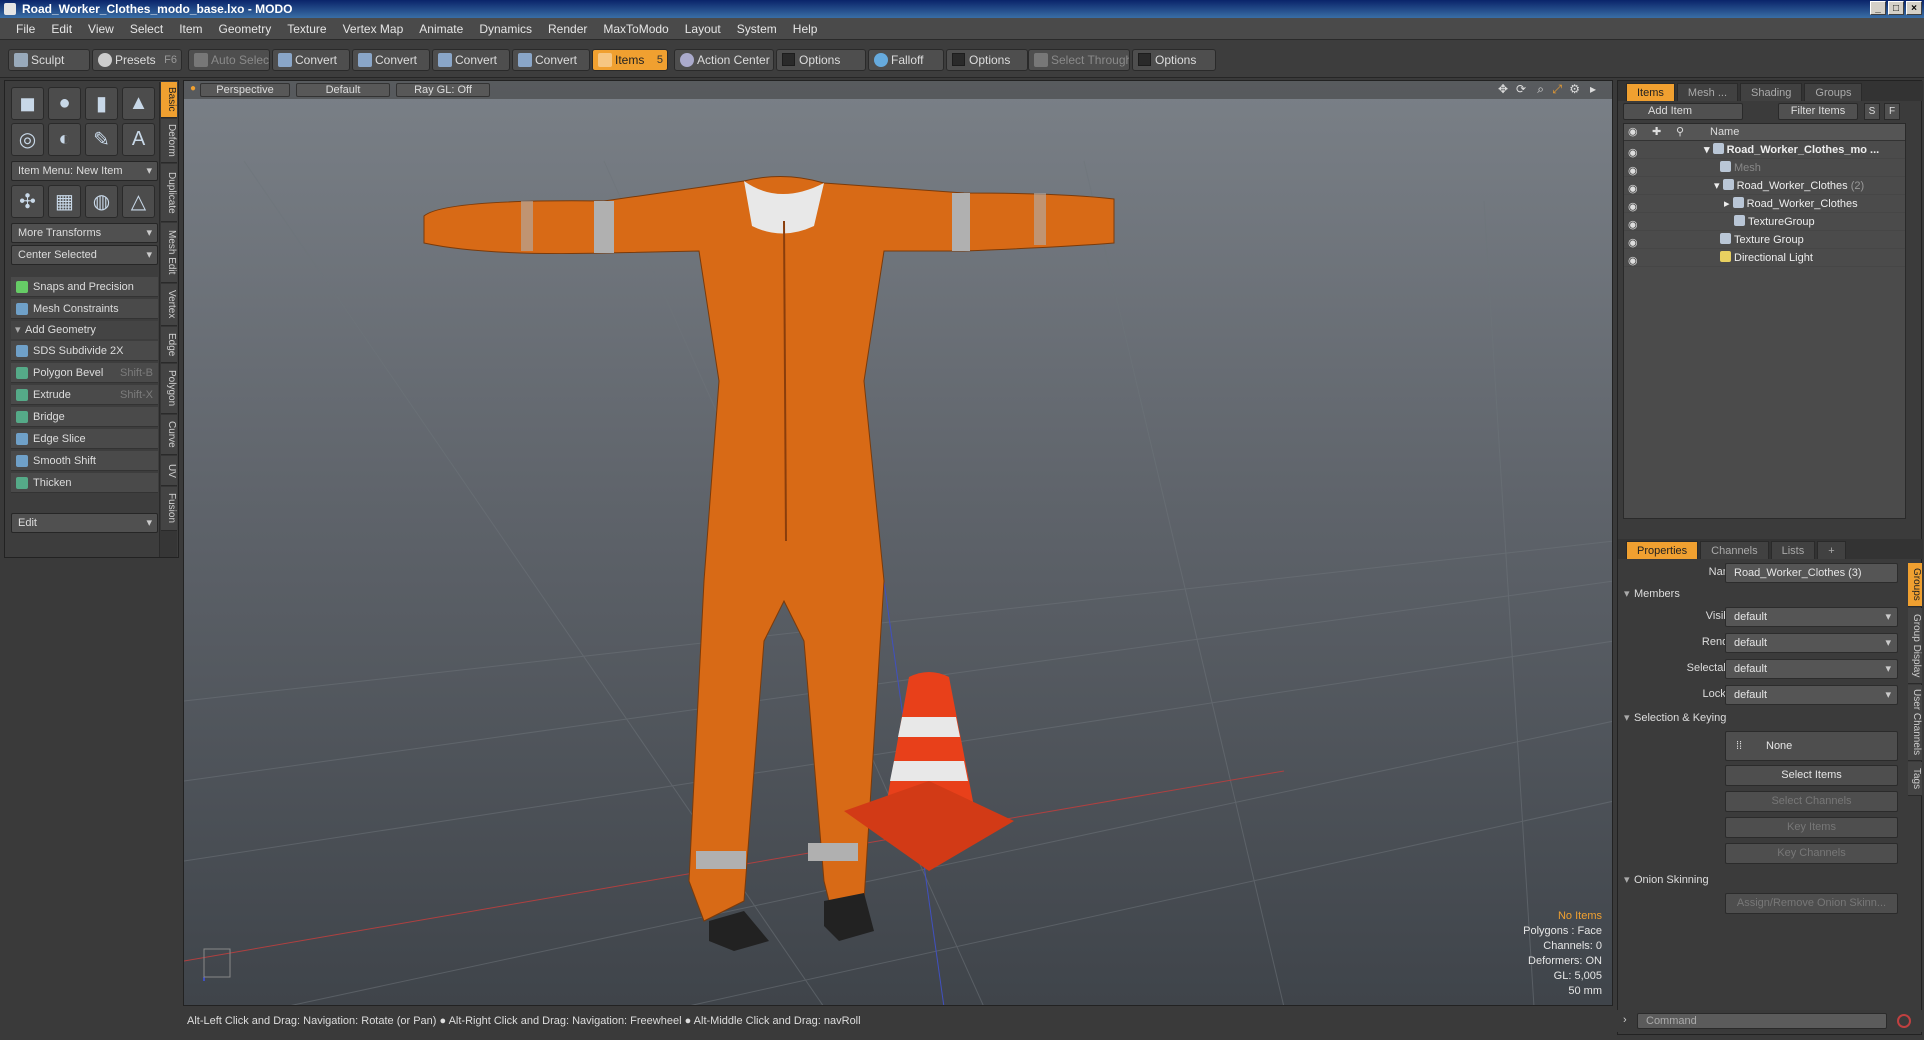  Describe the element at coordinates (169, 509) in the screenshot. I see `tab-fusion: Fusion` at that location.